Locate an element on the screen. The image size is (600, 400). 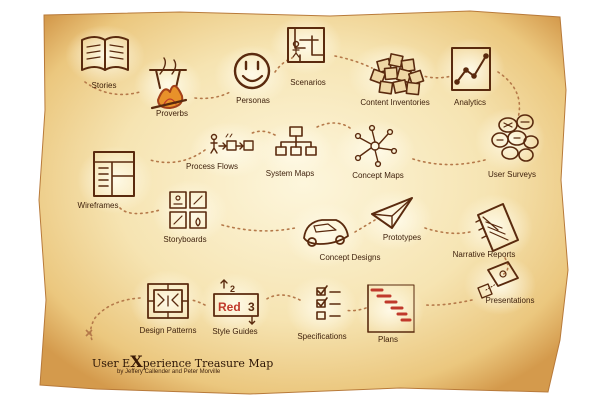
node-label-proverbs: Proverbs is located at coordinates (172, 113).